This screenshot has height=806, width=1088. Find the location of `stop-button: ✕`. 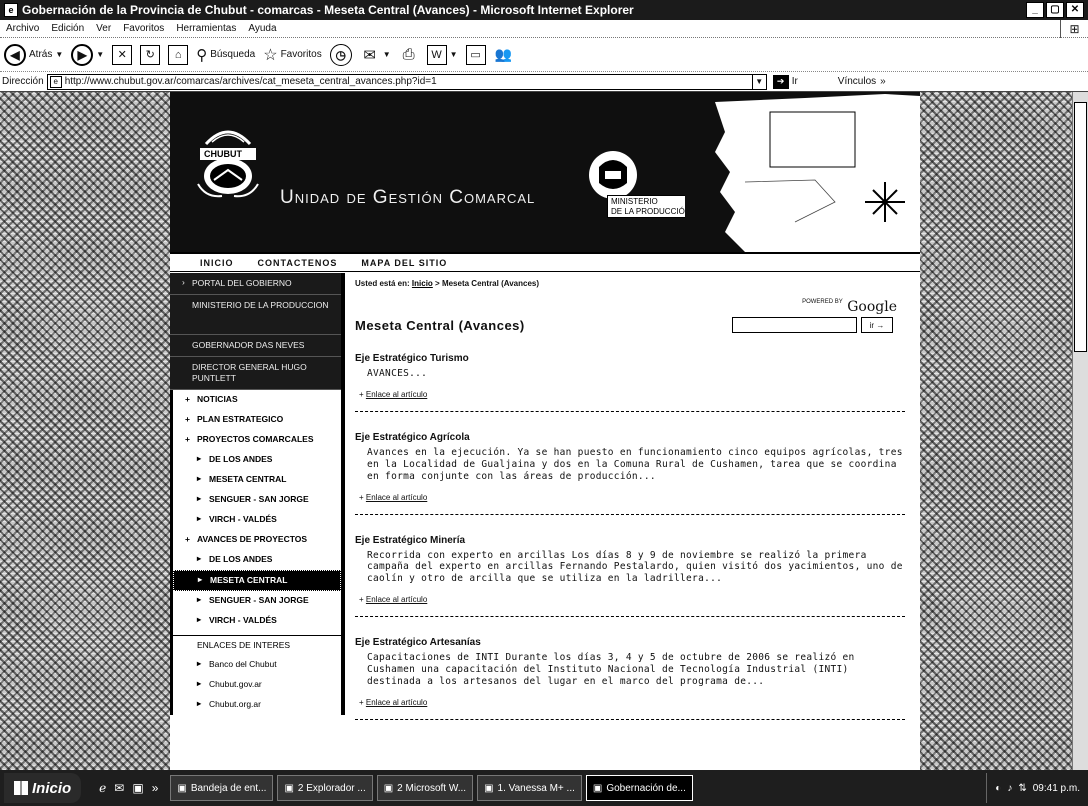

stop-button: ✕ is located at coordinates (122, 54).